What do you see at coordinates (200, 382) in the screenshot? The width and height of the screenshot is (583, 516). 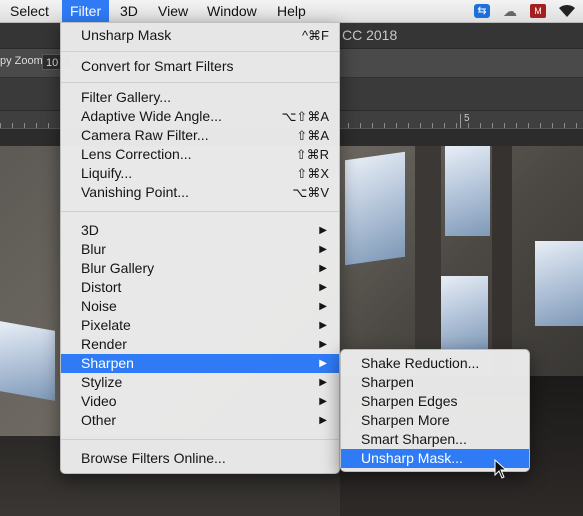 I see `menu-item-stylize: Stylize ▶` at bounding box center [200, 382].